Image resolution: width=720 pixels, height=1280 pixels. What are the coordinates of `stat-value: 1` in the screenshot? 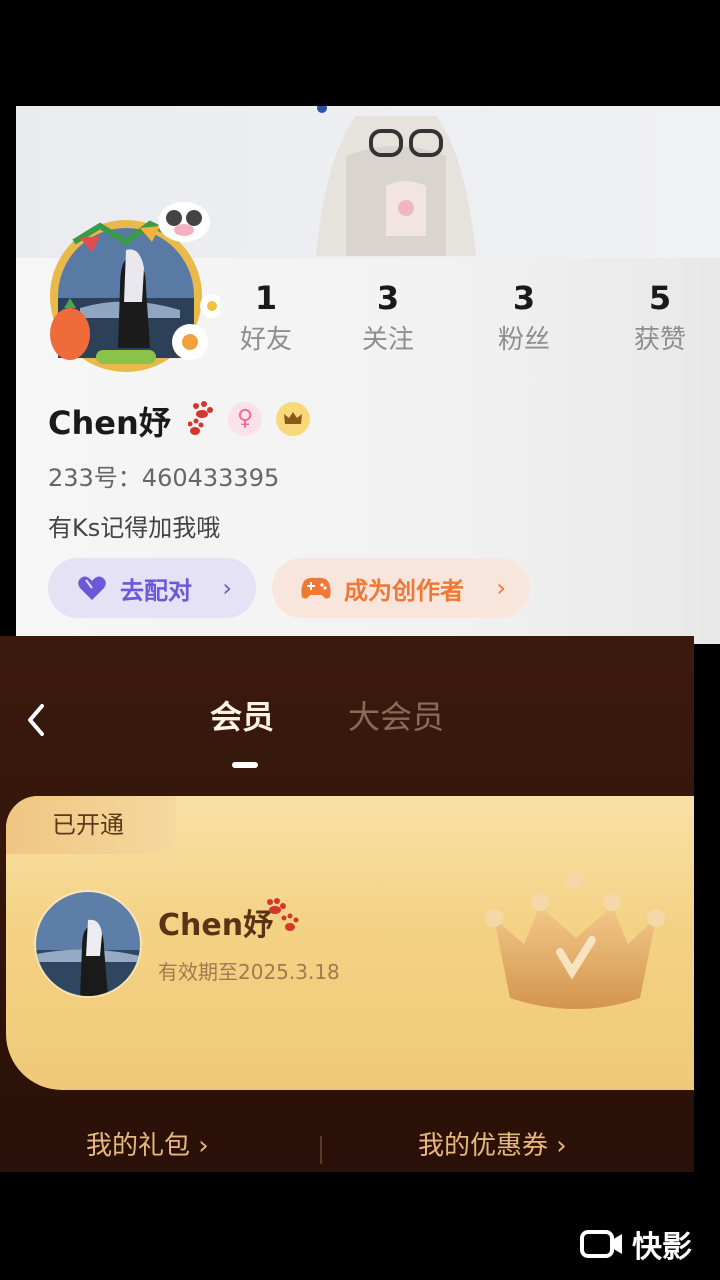 It's located at (266, 298).